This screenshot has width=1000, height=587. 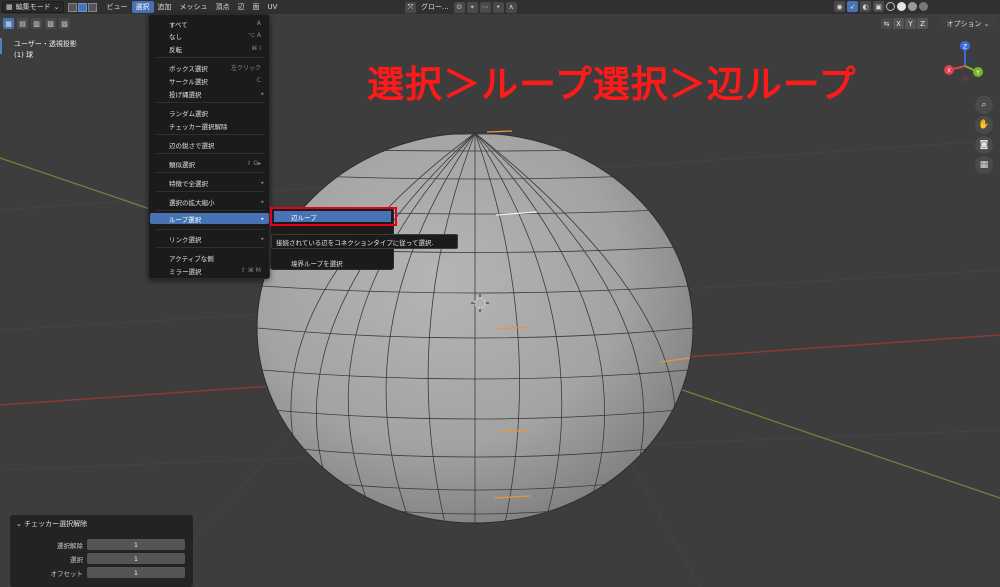 What do you see at coordinates (209, 270) in the screenshot?
I see `menu-item-select-mirror: ミラー選択 ⇧ ⌘ M` at bounding box center [209, 270].